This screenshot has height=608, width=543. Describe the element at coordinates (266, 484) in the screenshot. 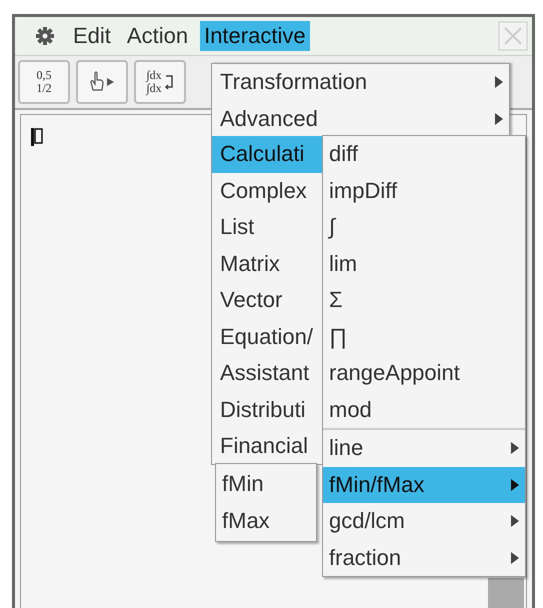

I see `menu-item: fMin` at that location.